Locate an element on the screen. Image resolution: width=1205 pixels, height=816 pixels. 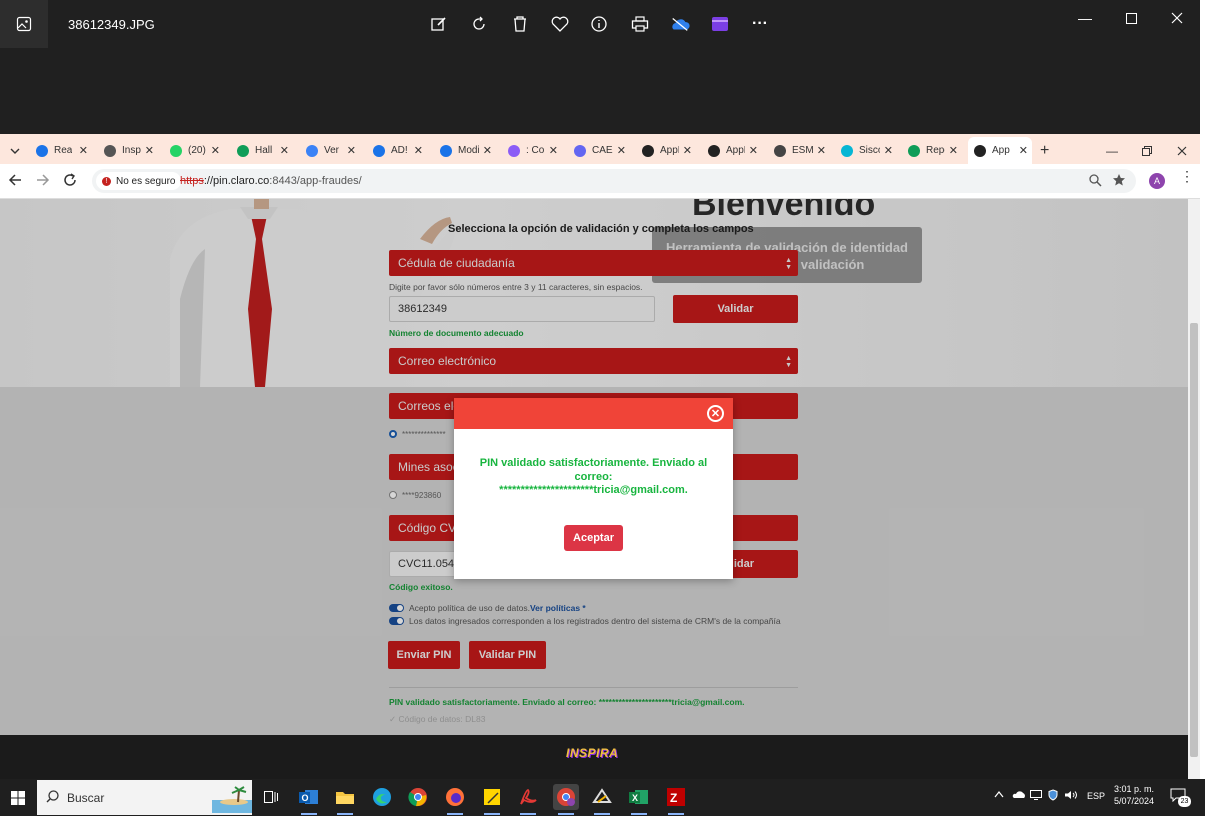
search-icon is located at coordinates (52, 797).